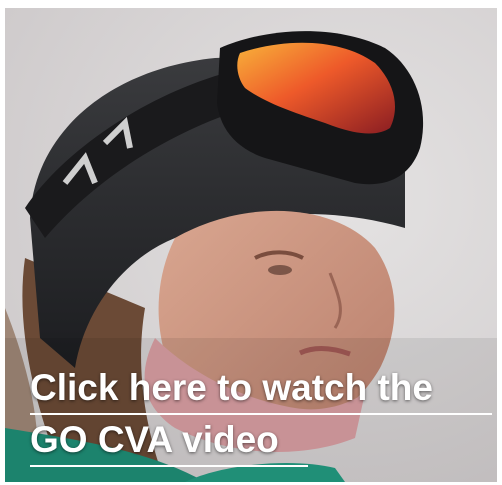 Image resolution: width=502 pixels, height=485 pixels. Describe the element at coordinates (261, 389) in the screenshot. I see `watch-video-link-line-1: Click here to watch the` at that location.